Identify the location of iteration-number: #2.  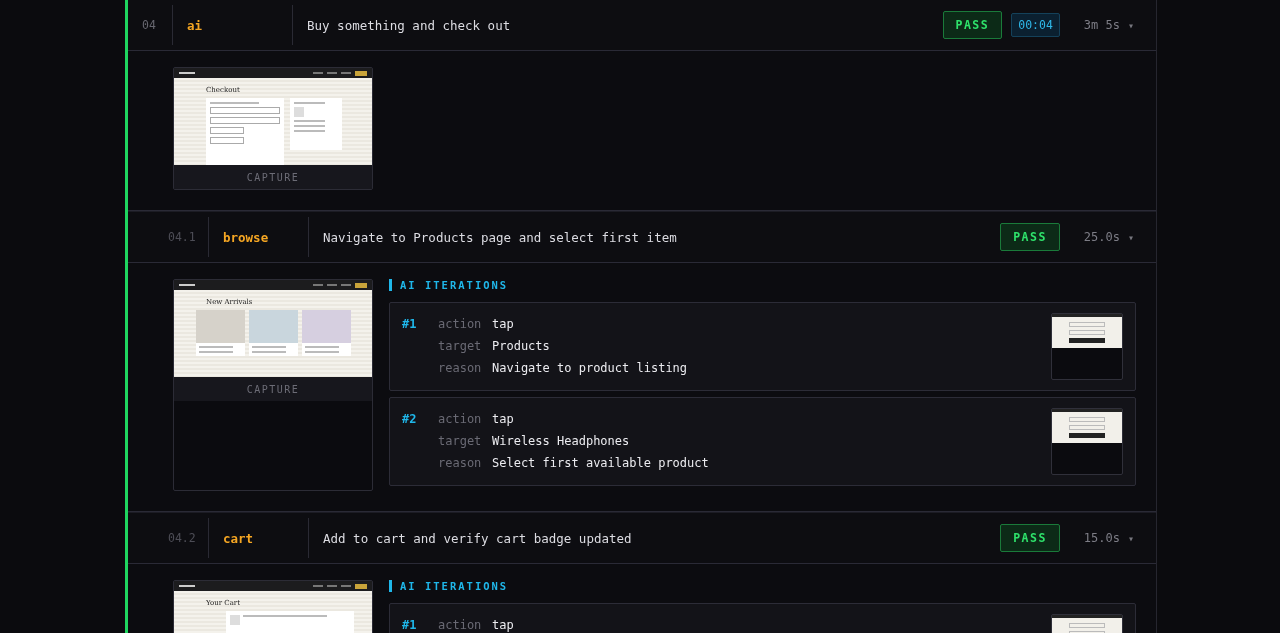
(410, 419).